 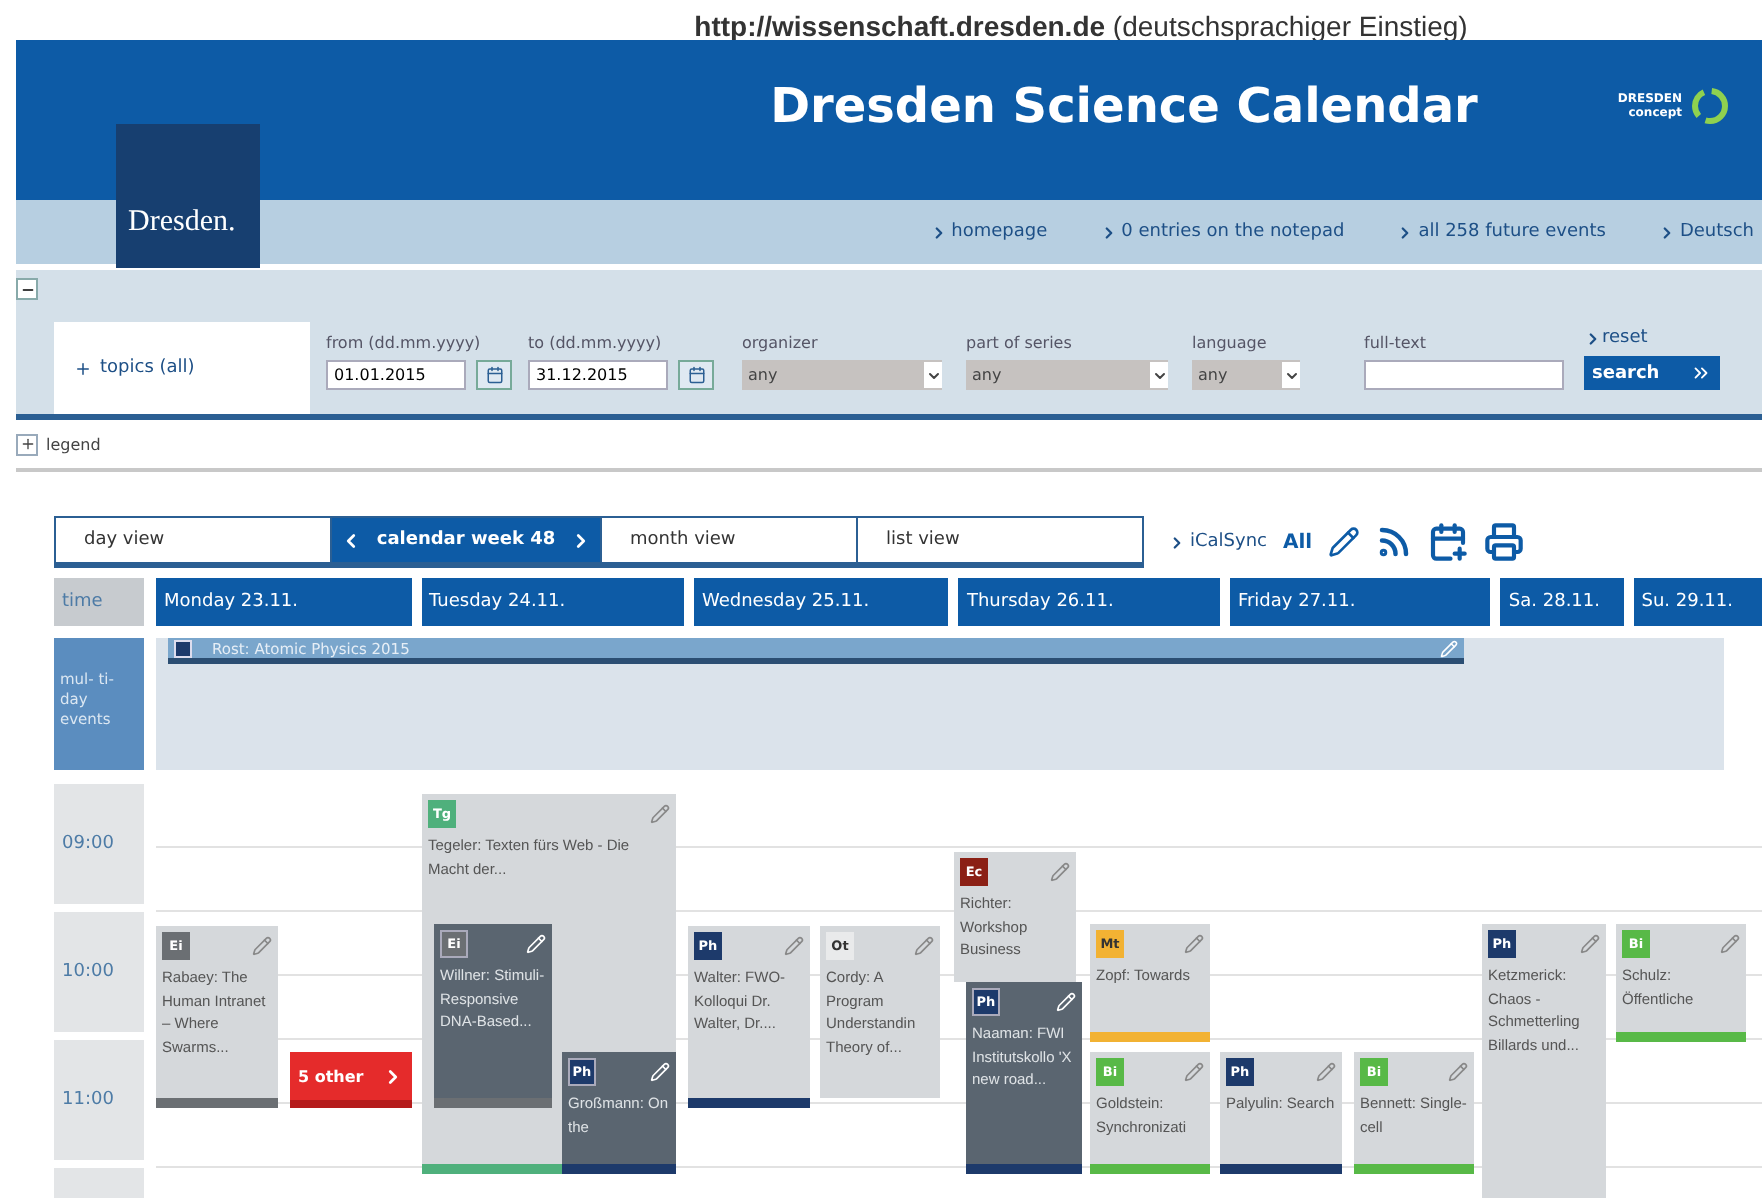 I want to click on pencil-icon, so click(x=1344, y=542).